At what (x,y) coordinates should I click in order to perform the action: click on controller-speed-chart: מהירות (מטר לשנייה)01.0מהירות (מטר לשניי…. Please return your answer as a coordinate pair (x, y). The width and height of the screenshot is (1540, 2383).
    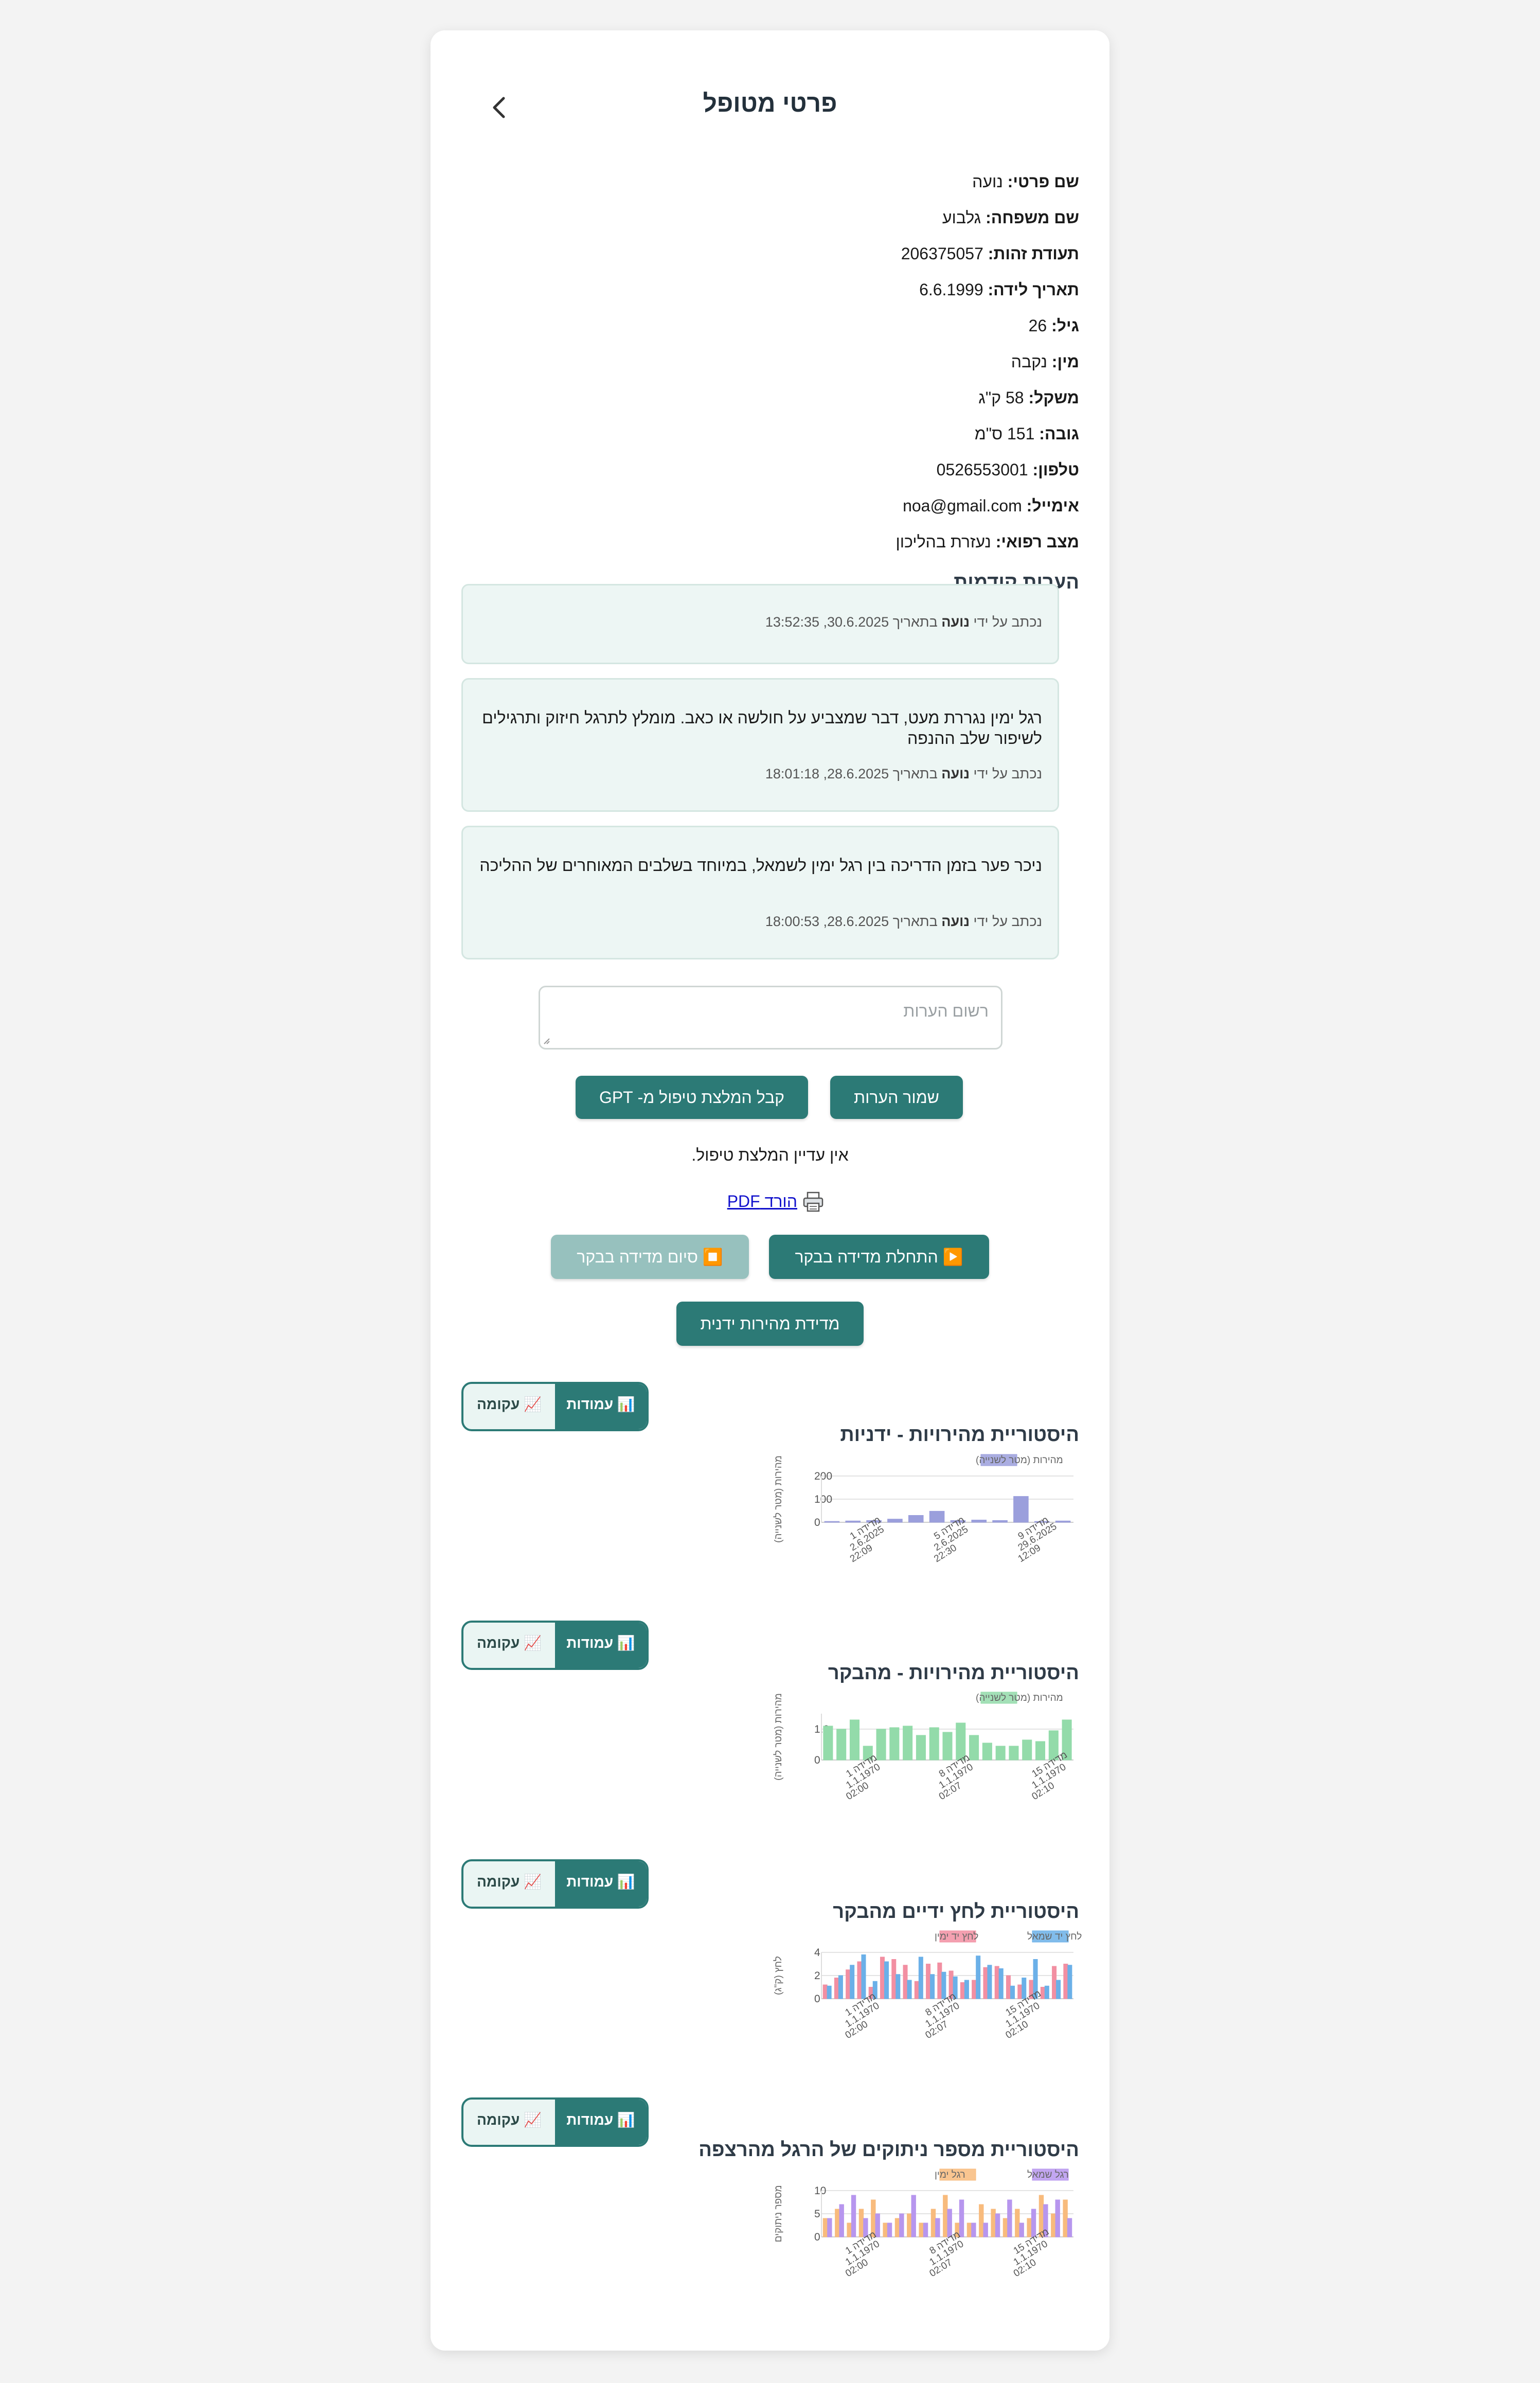
    Looking at the image, I should click on (923, 1747).